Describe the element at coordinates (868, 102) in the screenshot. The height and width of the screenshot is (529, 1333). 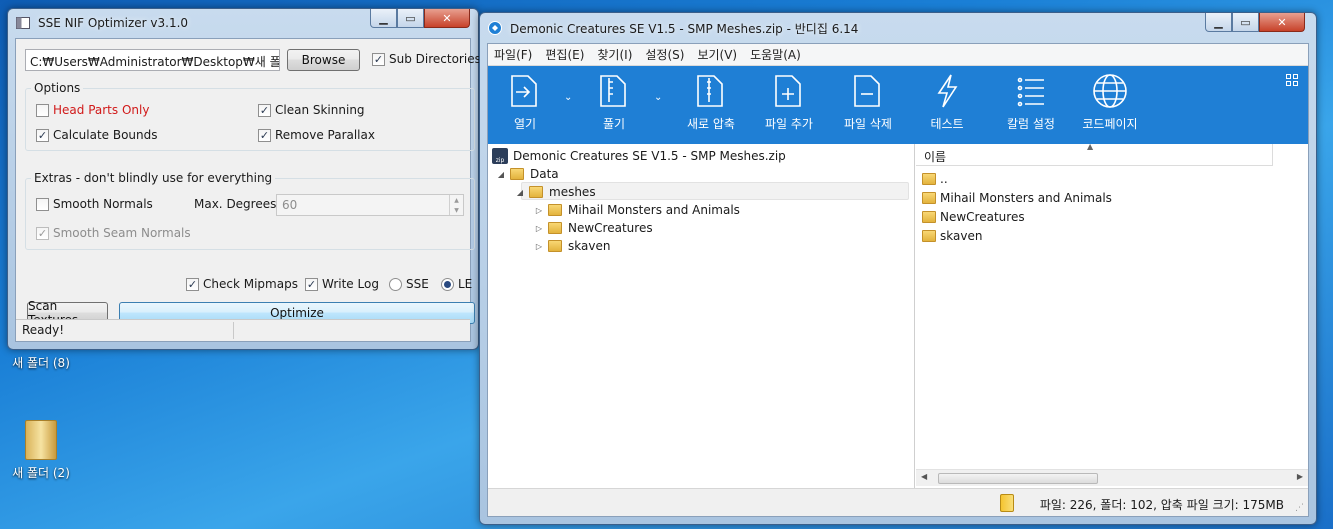
I see `toolbar-delete-file-button: 파일 삭제` at that location.